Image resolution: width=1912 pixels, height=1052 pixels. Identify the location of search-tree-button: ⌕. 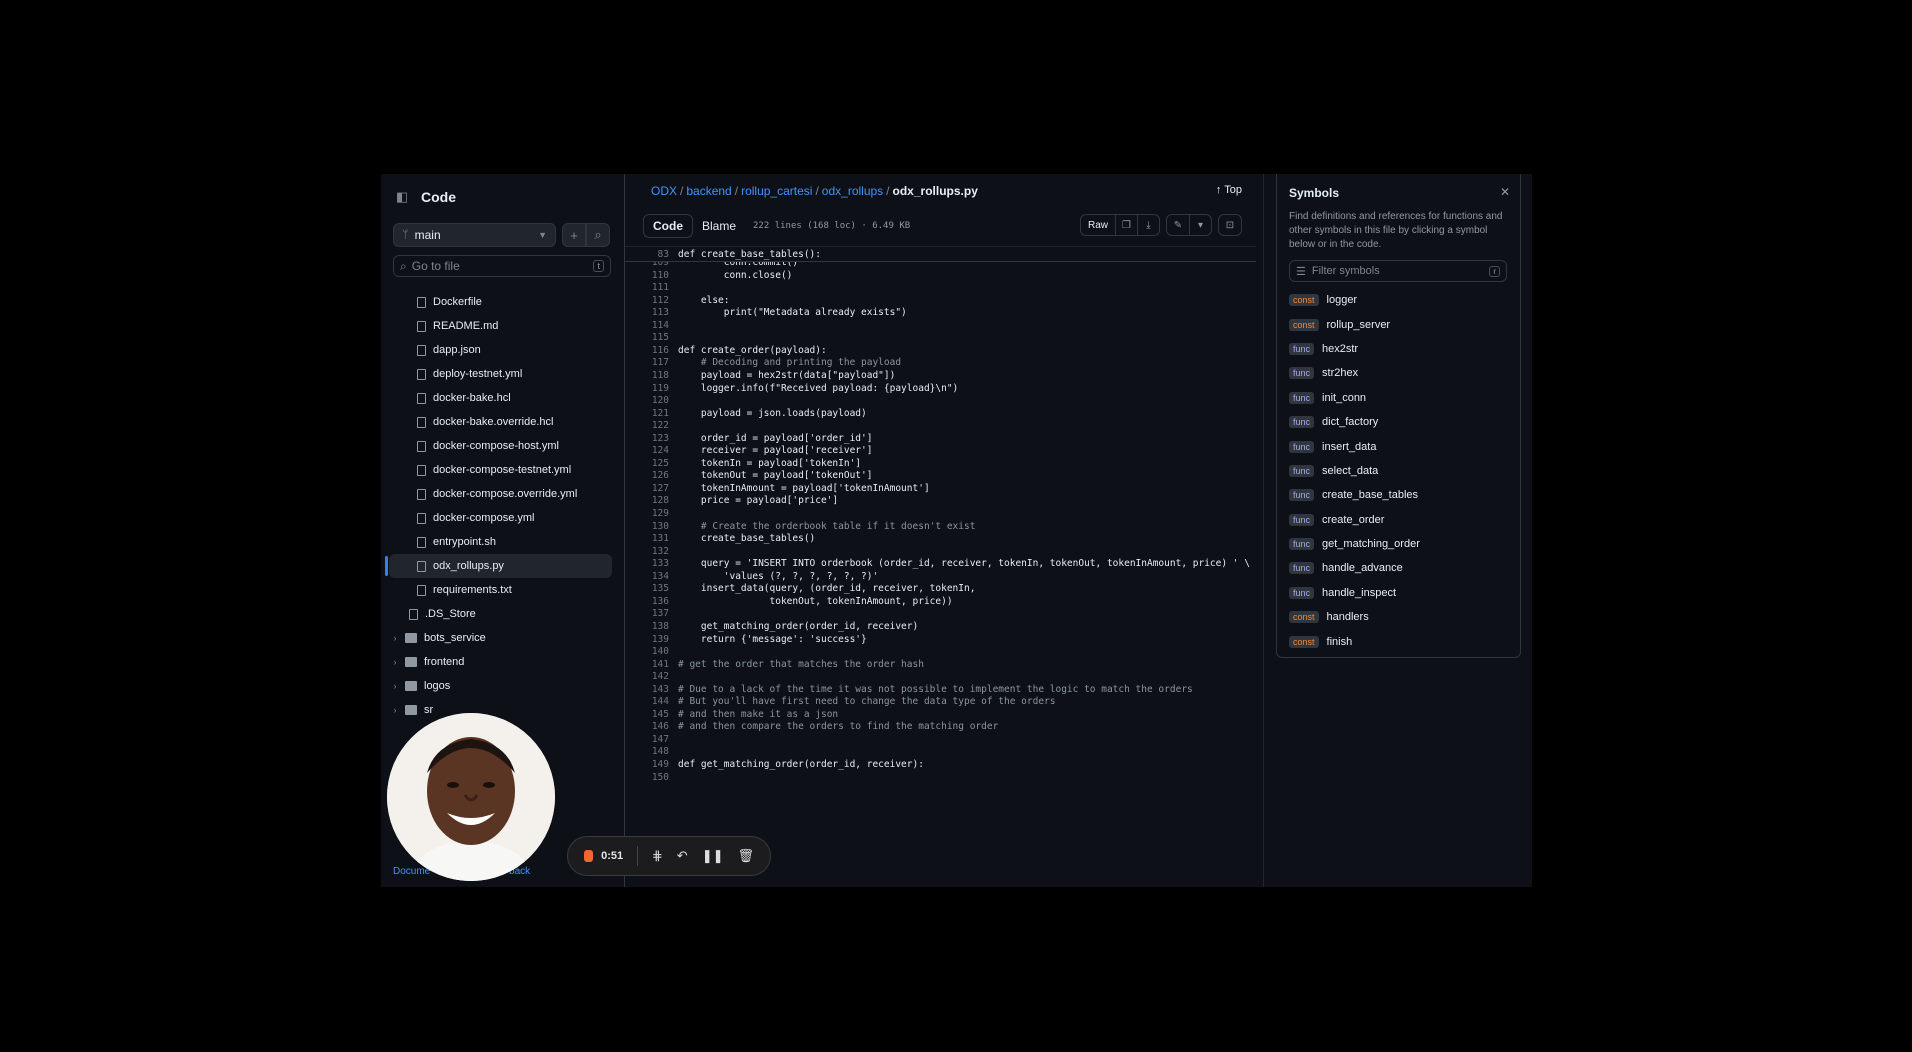
(598, 235).